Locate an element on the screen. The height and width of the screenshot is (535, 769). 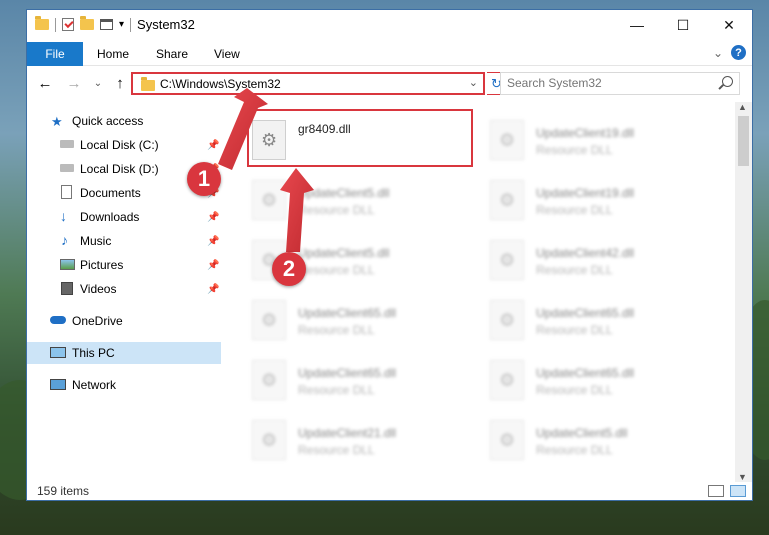
sidebar-item-videos: Videos 📌 is located at coordinates (124, 289).